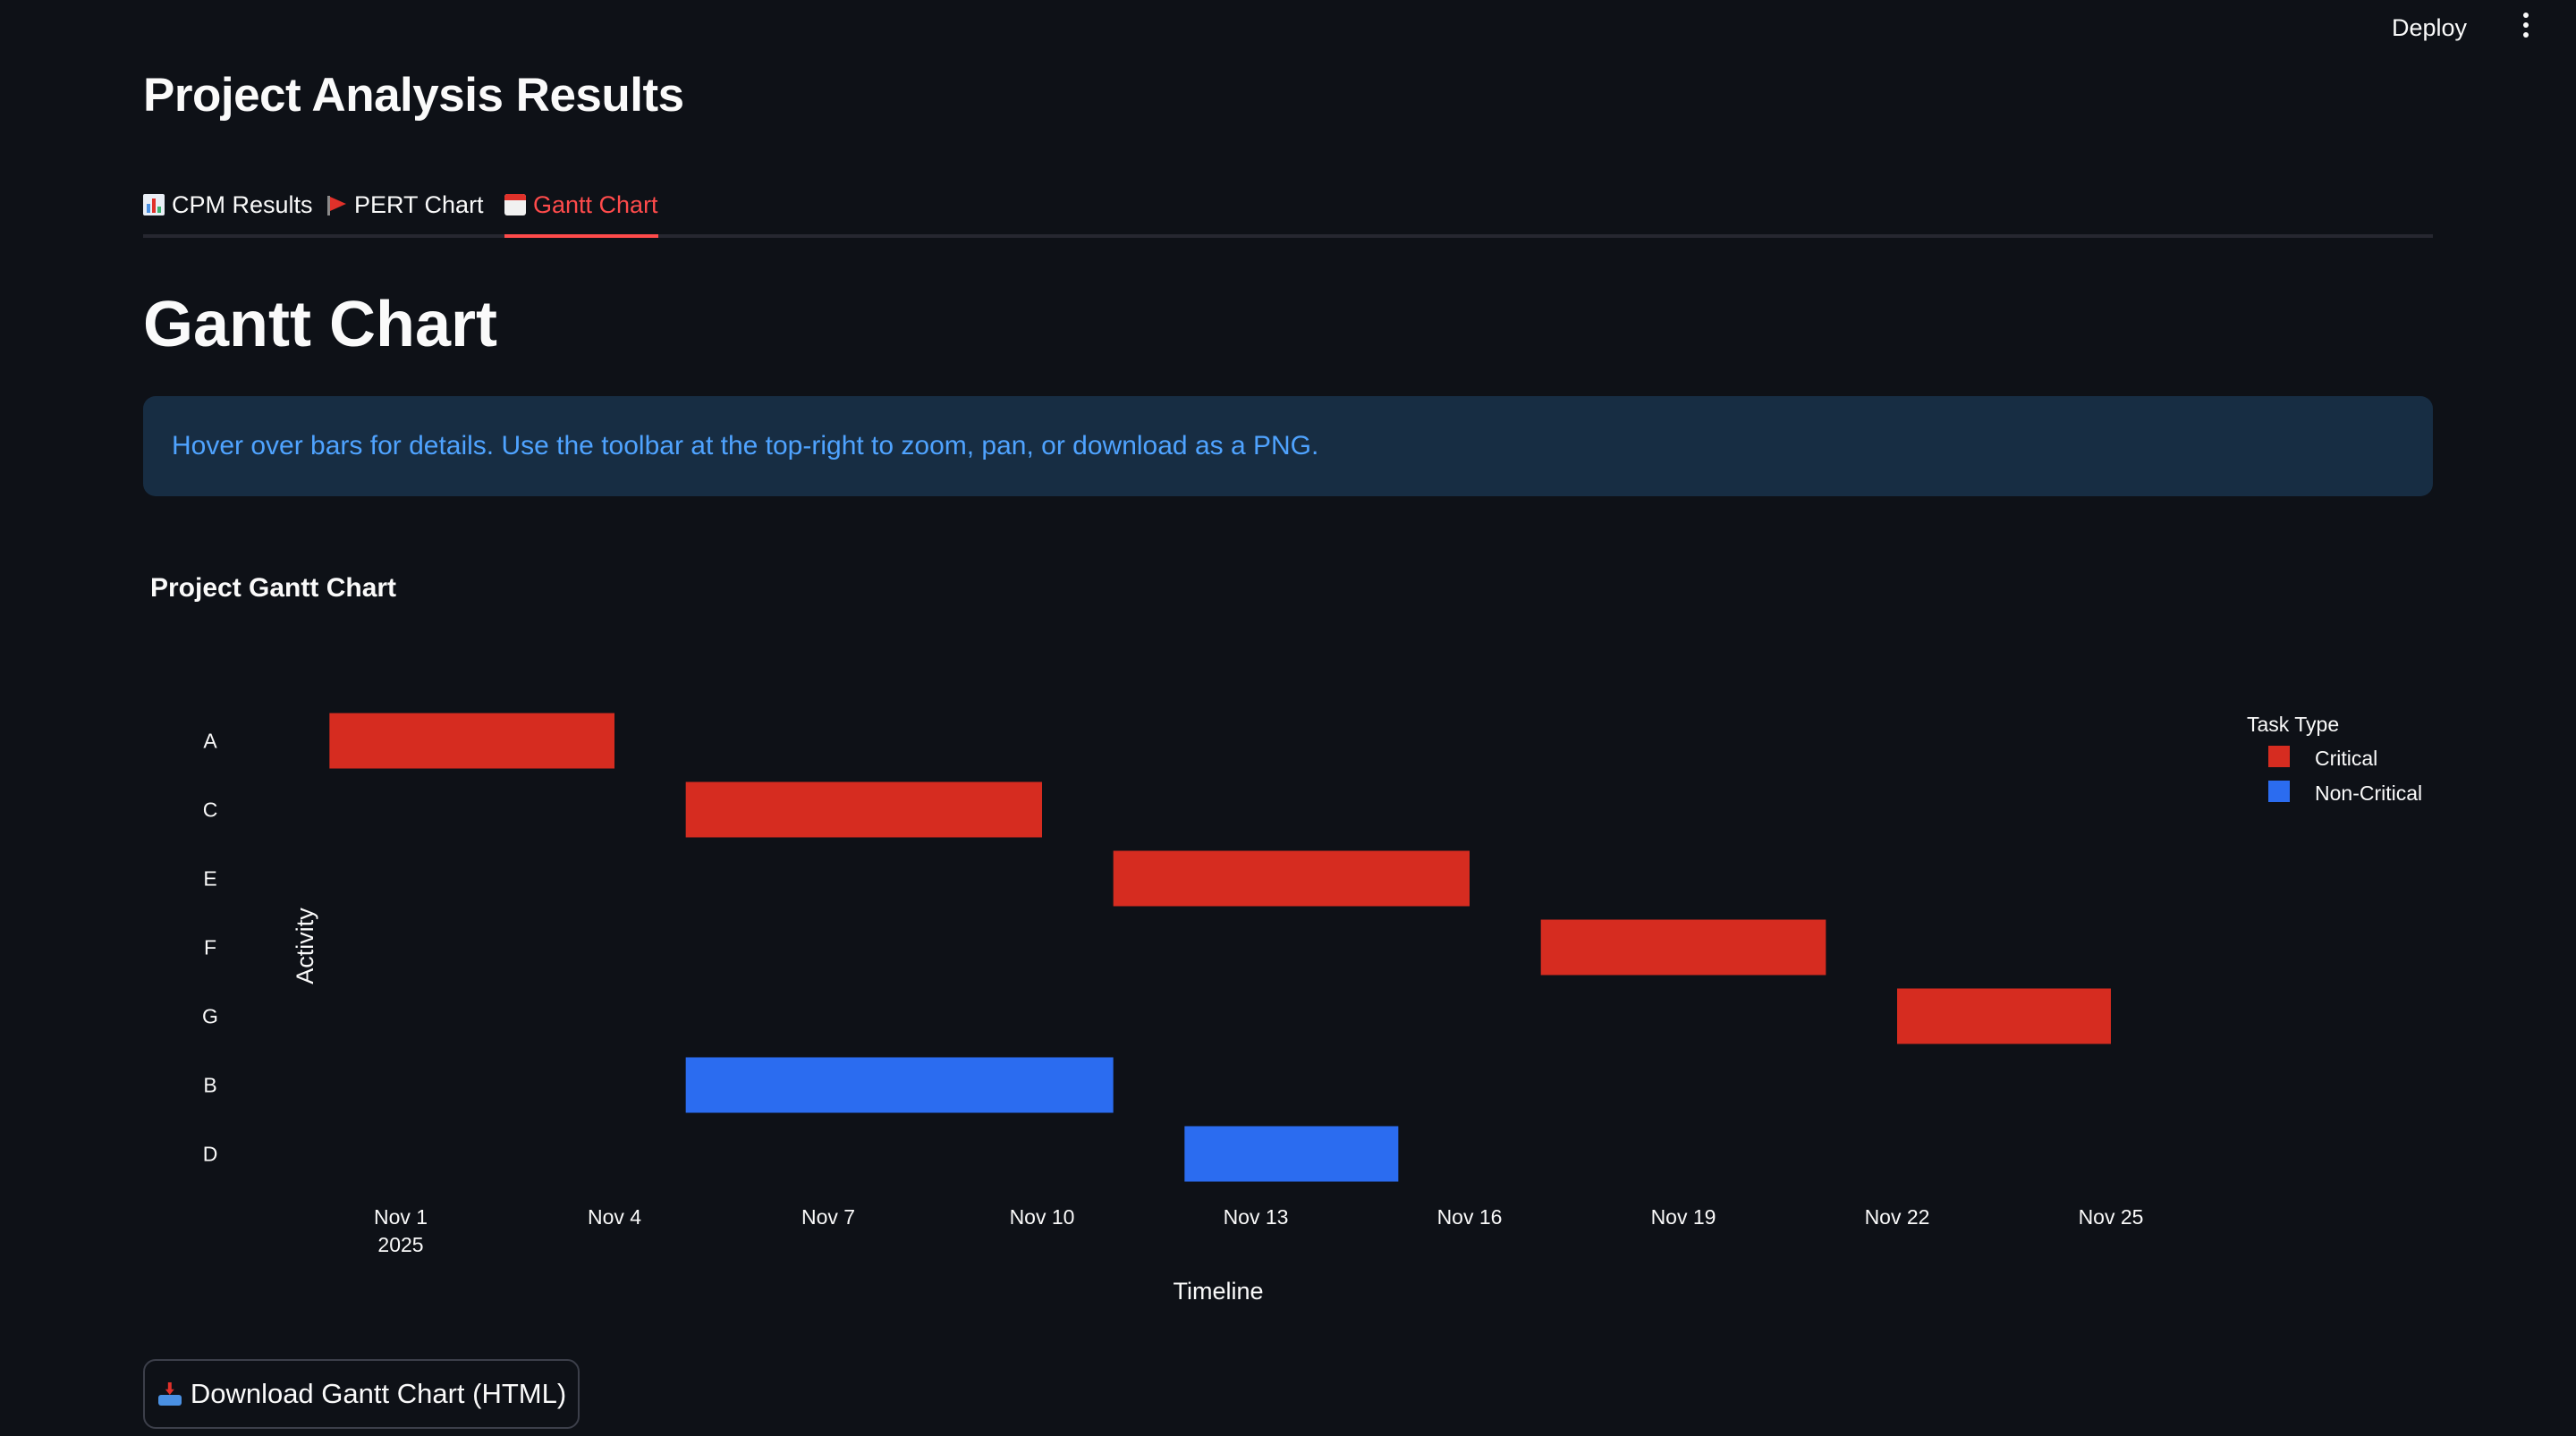 The image size is (2576, 1436). Describe the element at coordinates (1897, 1217) in the screenshot. I see `x-tick-label: Nov 22` at that location.